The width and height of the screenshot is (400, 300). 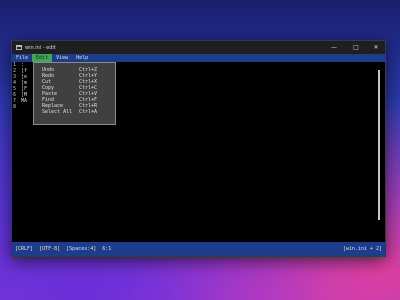 What do you see at coordinates (42, 58) in the screenshot?
I see `menu-edit: Edit` at bounding box center [42, 58].